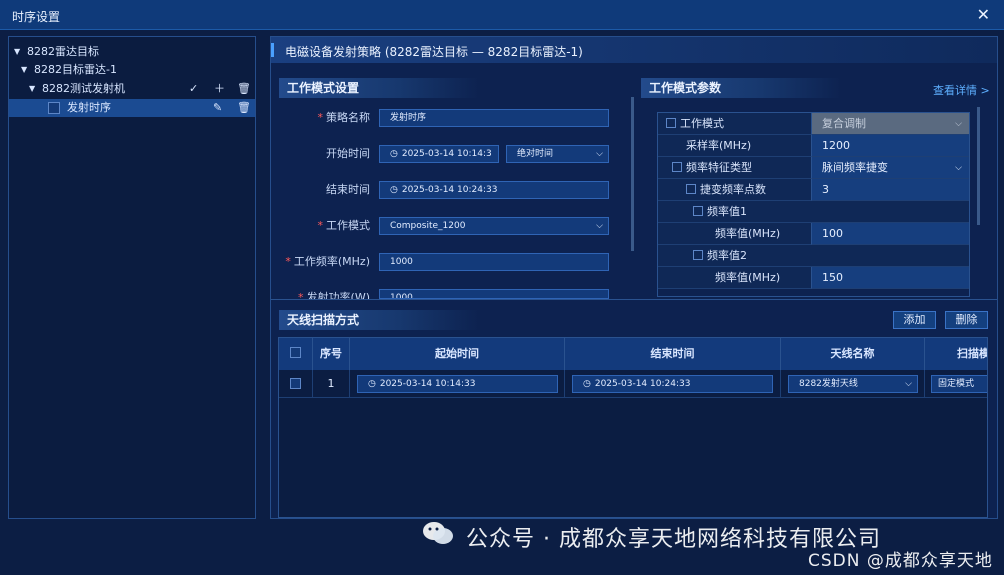 This screenshot has width=1004, height=575. What do you see at coordinates (890, 190) in the screenshot?
I see `param-hop-count-input: 3` at bounding box center [890, 190].